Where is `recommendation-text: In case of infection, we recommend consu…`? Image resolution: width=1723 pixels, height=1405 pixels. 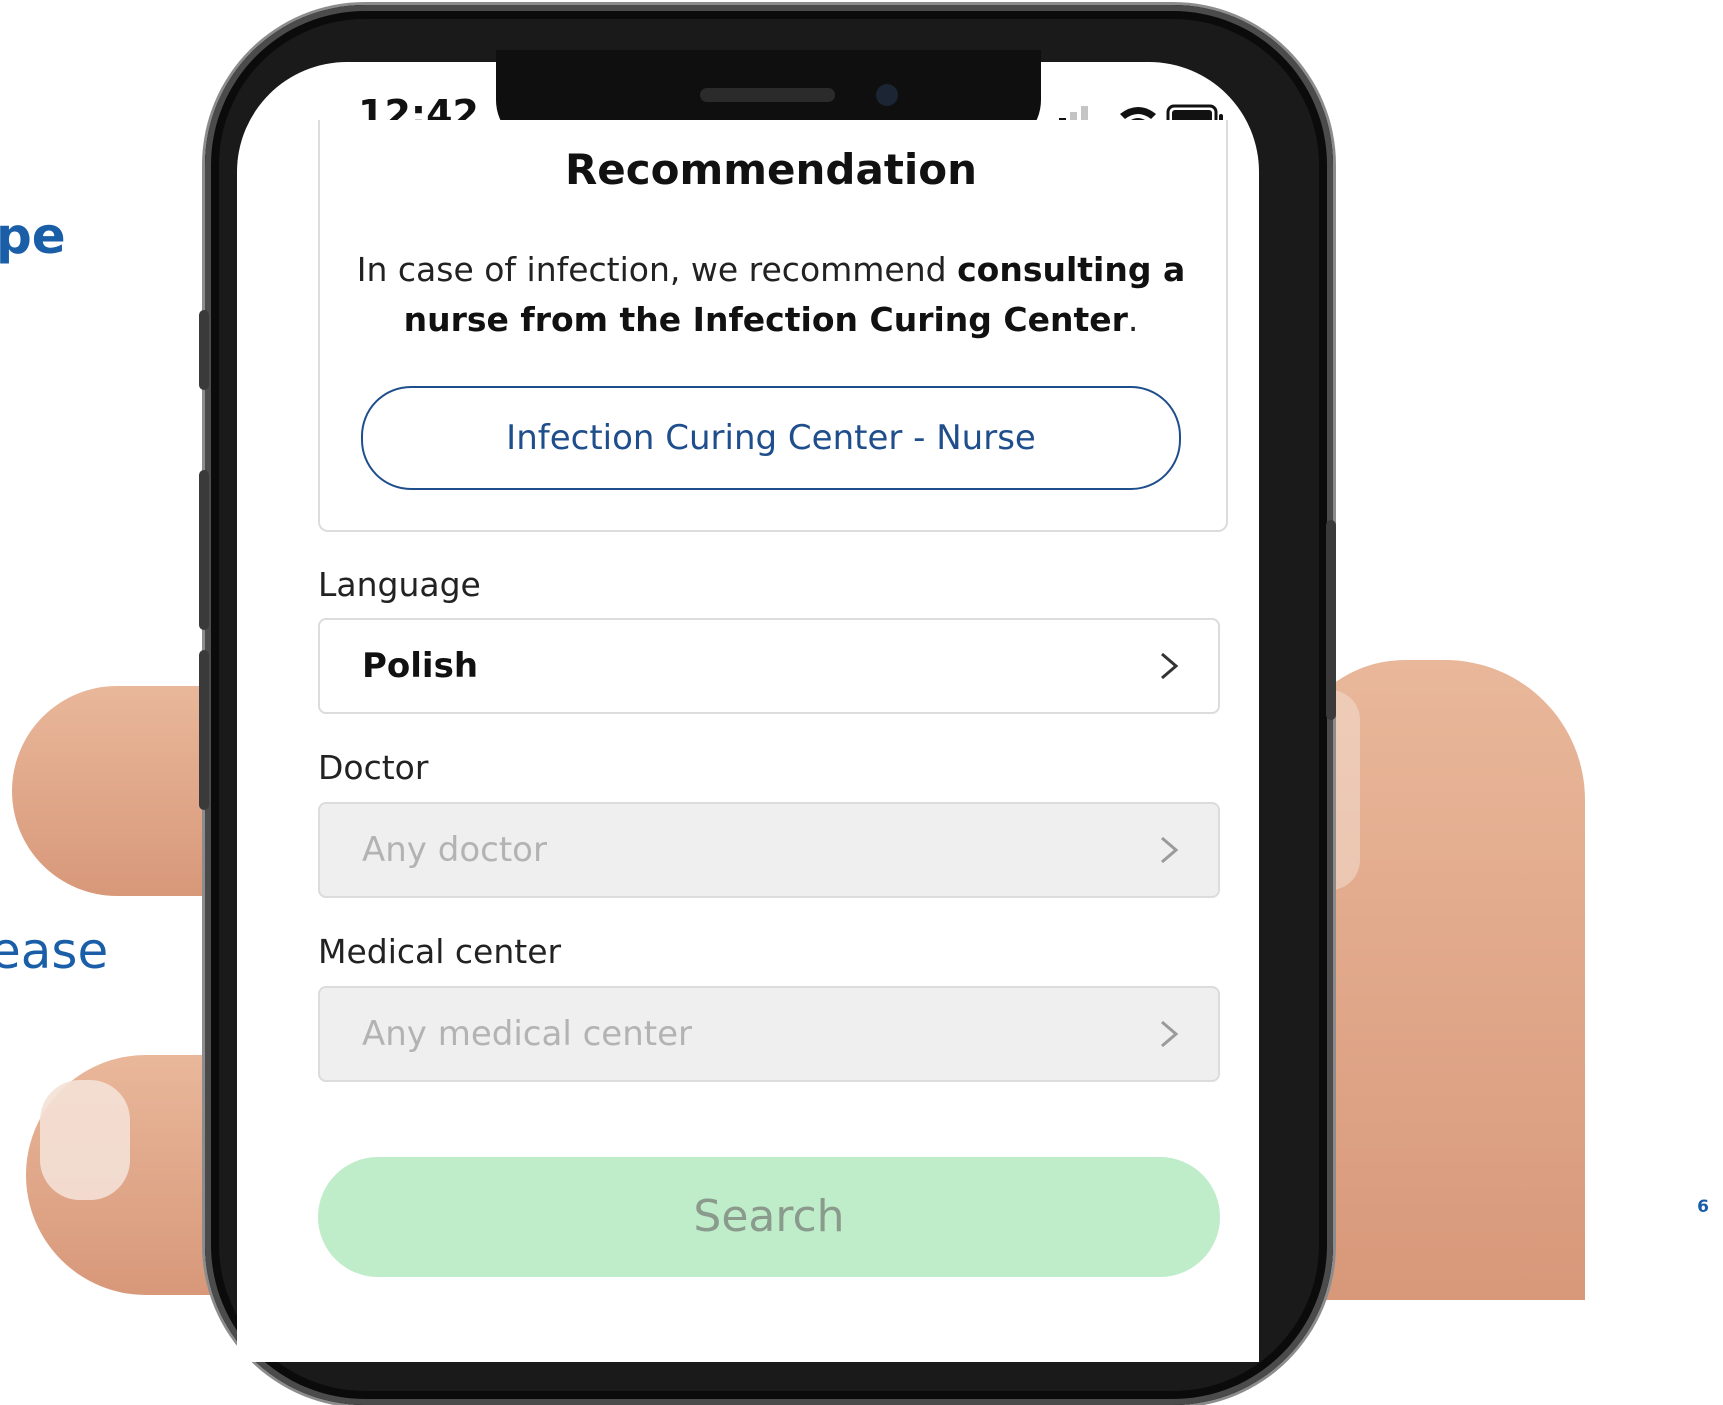 recommendation-text: In case of infection, we recommend consu… is located at coordinates (771, 294).